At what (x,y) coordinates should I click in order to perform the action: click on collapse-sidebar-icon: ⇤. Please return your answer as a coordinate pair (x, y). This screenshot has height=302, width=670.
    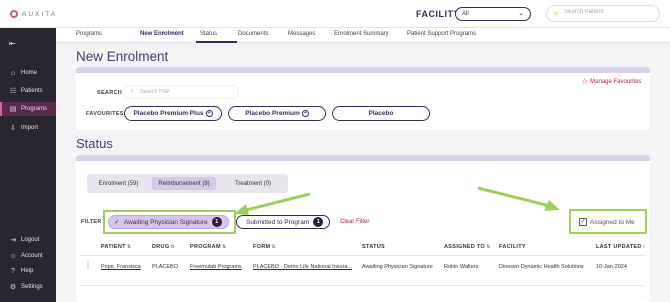
    Looking at the image, I should click on (12, 43).